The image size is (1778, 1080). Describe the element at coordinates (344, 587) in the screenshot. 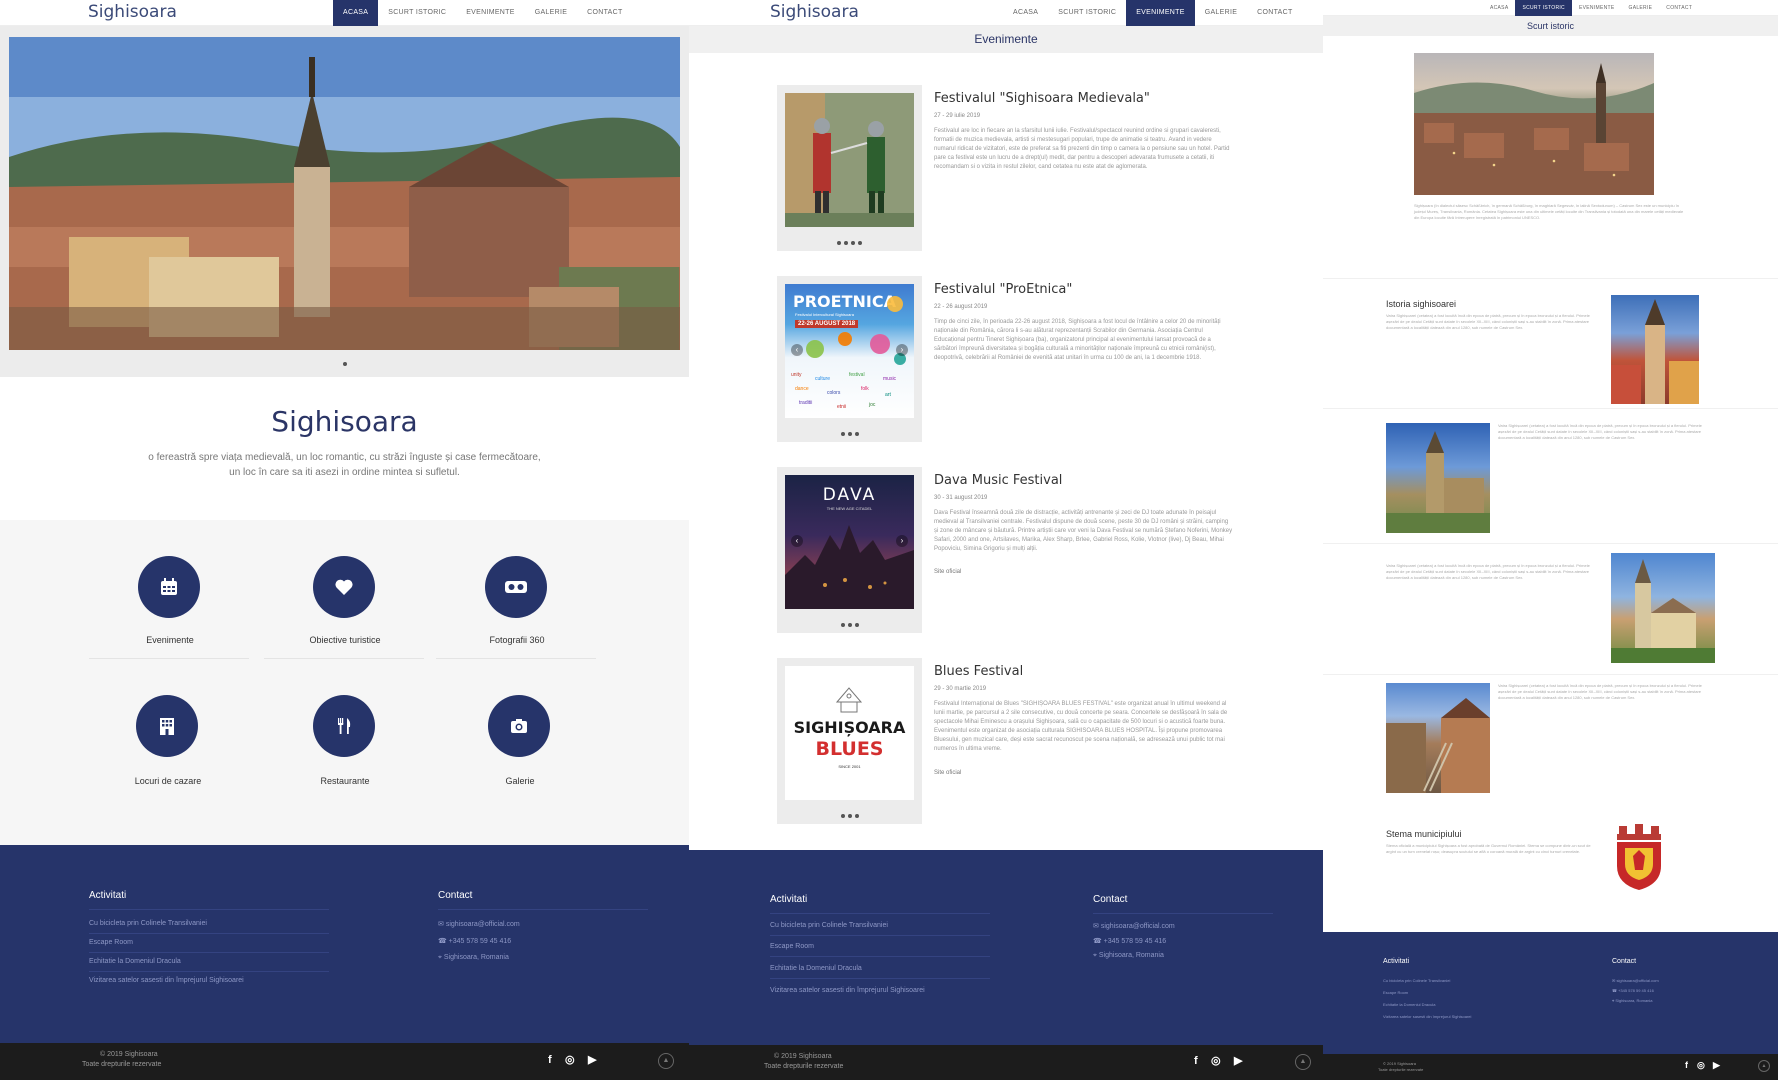

I see `feature-obiective-turistice` at that location.